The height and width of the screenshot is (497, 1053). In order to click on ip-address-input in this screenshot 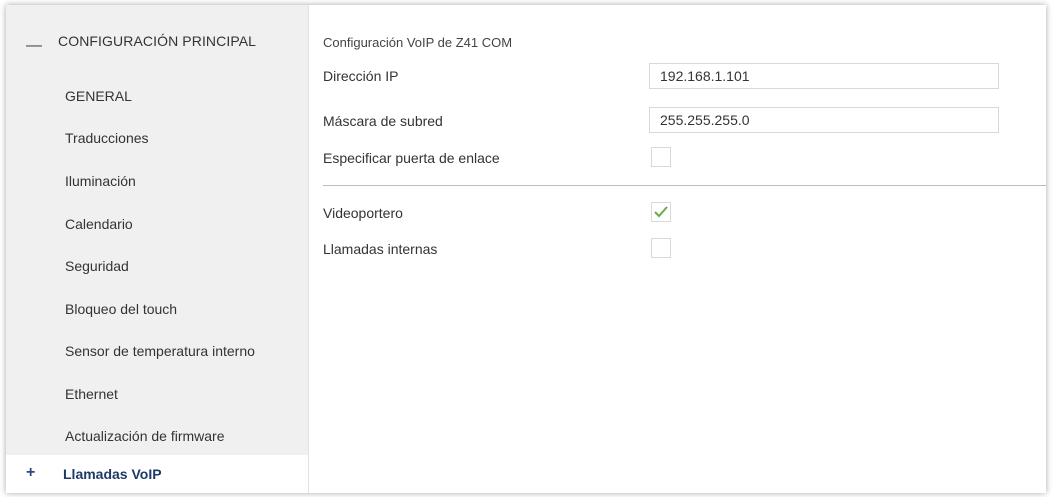, I will do `click(824, 76)`.